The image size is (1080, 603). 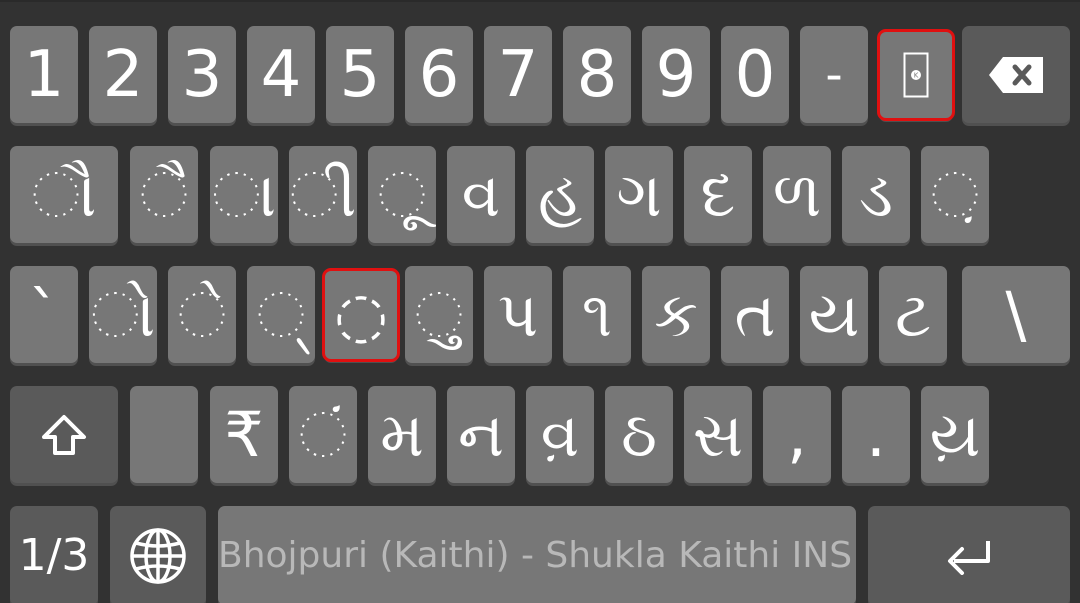 What do you see at coordinates (755, 74) in the screenshot?
I see `key-0: 0` at bounding box center [755, 74].